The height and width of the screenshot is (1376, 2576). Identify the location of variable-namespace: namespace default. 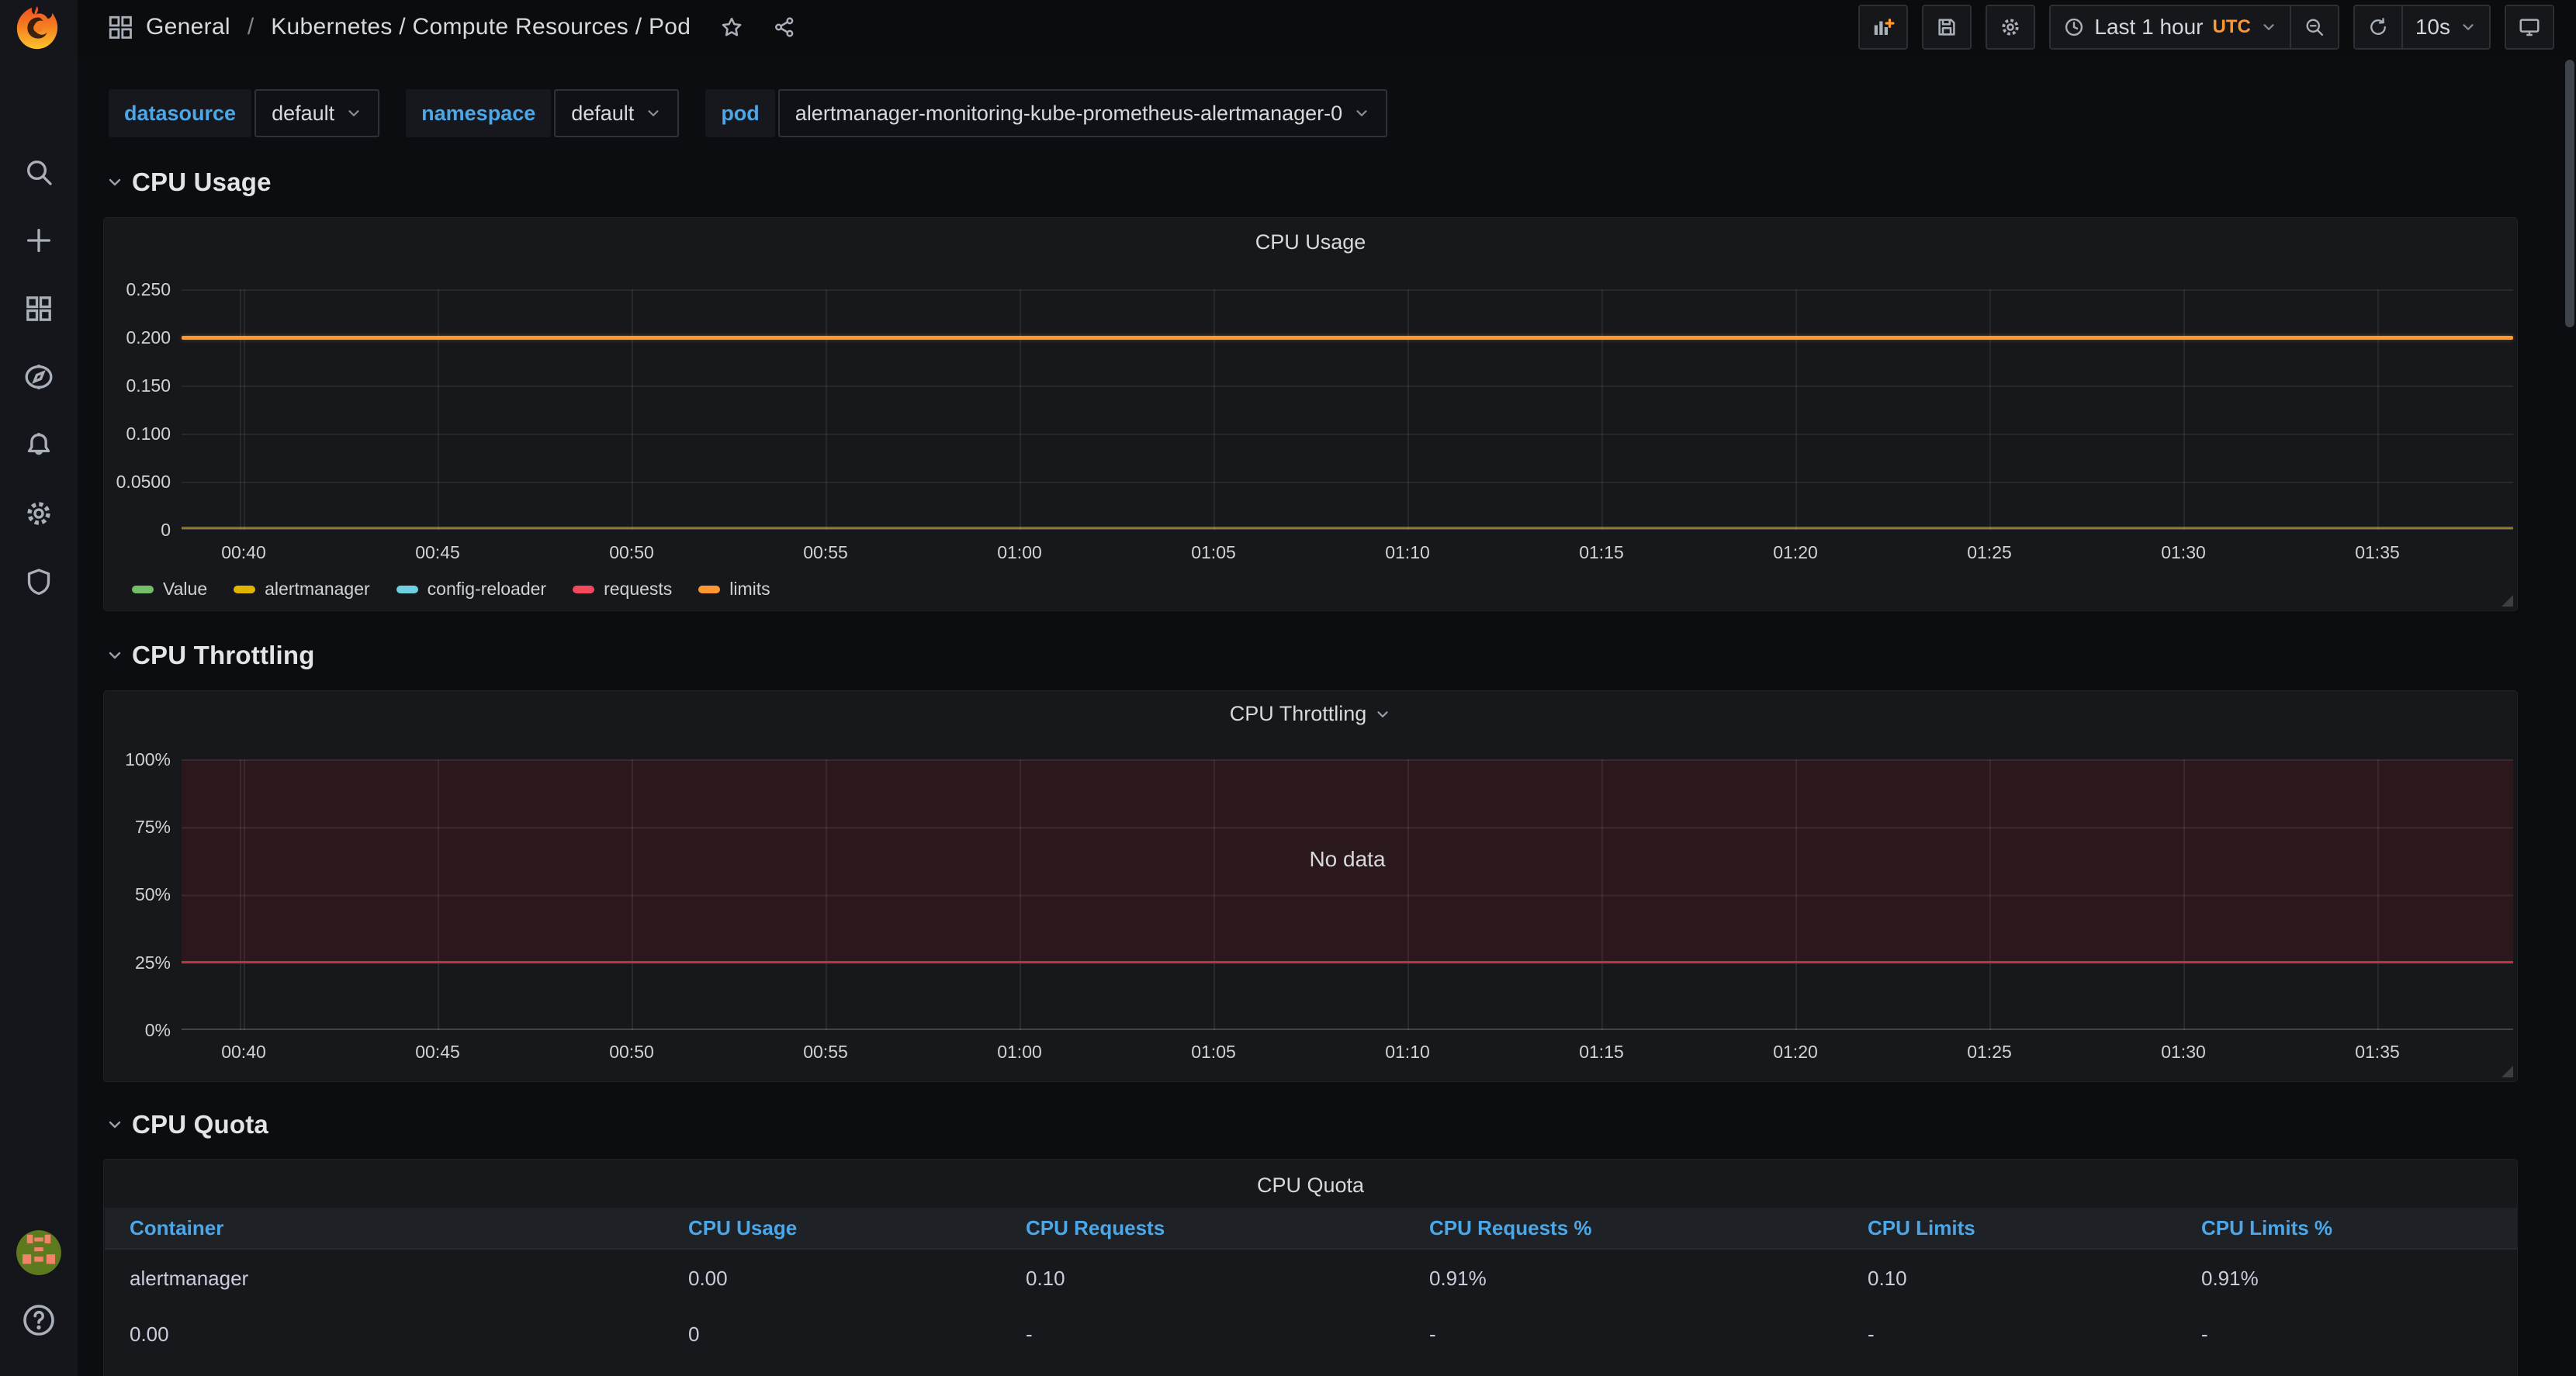
(543, 113).